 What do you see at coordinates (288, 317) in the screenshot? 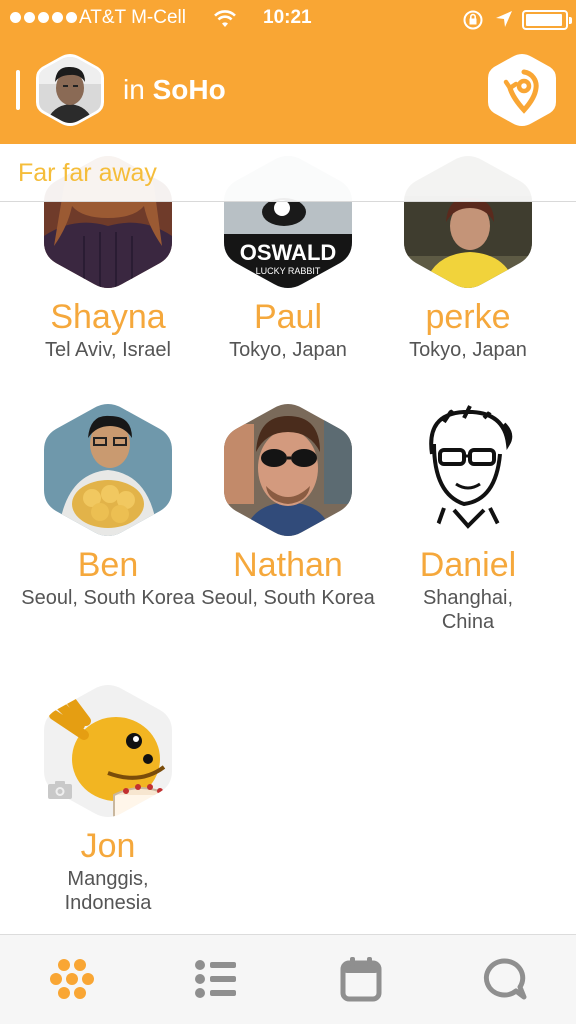
I see `person-name: Paul` at bounding box center [288, 317].